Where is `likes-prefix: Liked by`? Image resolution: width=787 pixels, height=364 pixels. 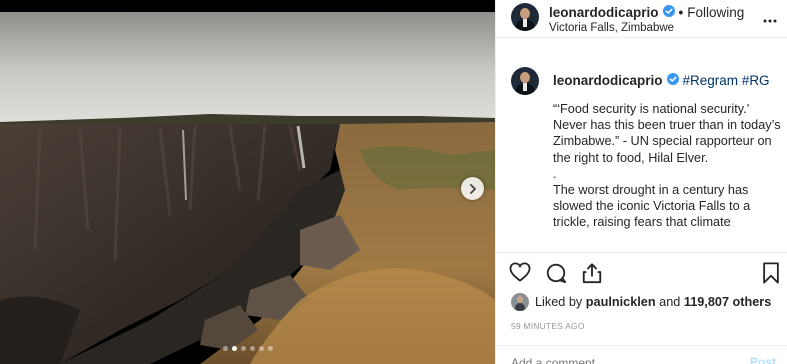 likes-prefix: Liked by is located at coordinates (559, 302).